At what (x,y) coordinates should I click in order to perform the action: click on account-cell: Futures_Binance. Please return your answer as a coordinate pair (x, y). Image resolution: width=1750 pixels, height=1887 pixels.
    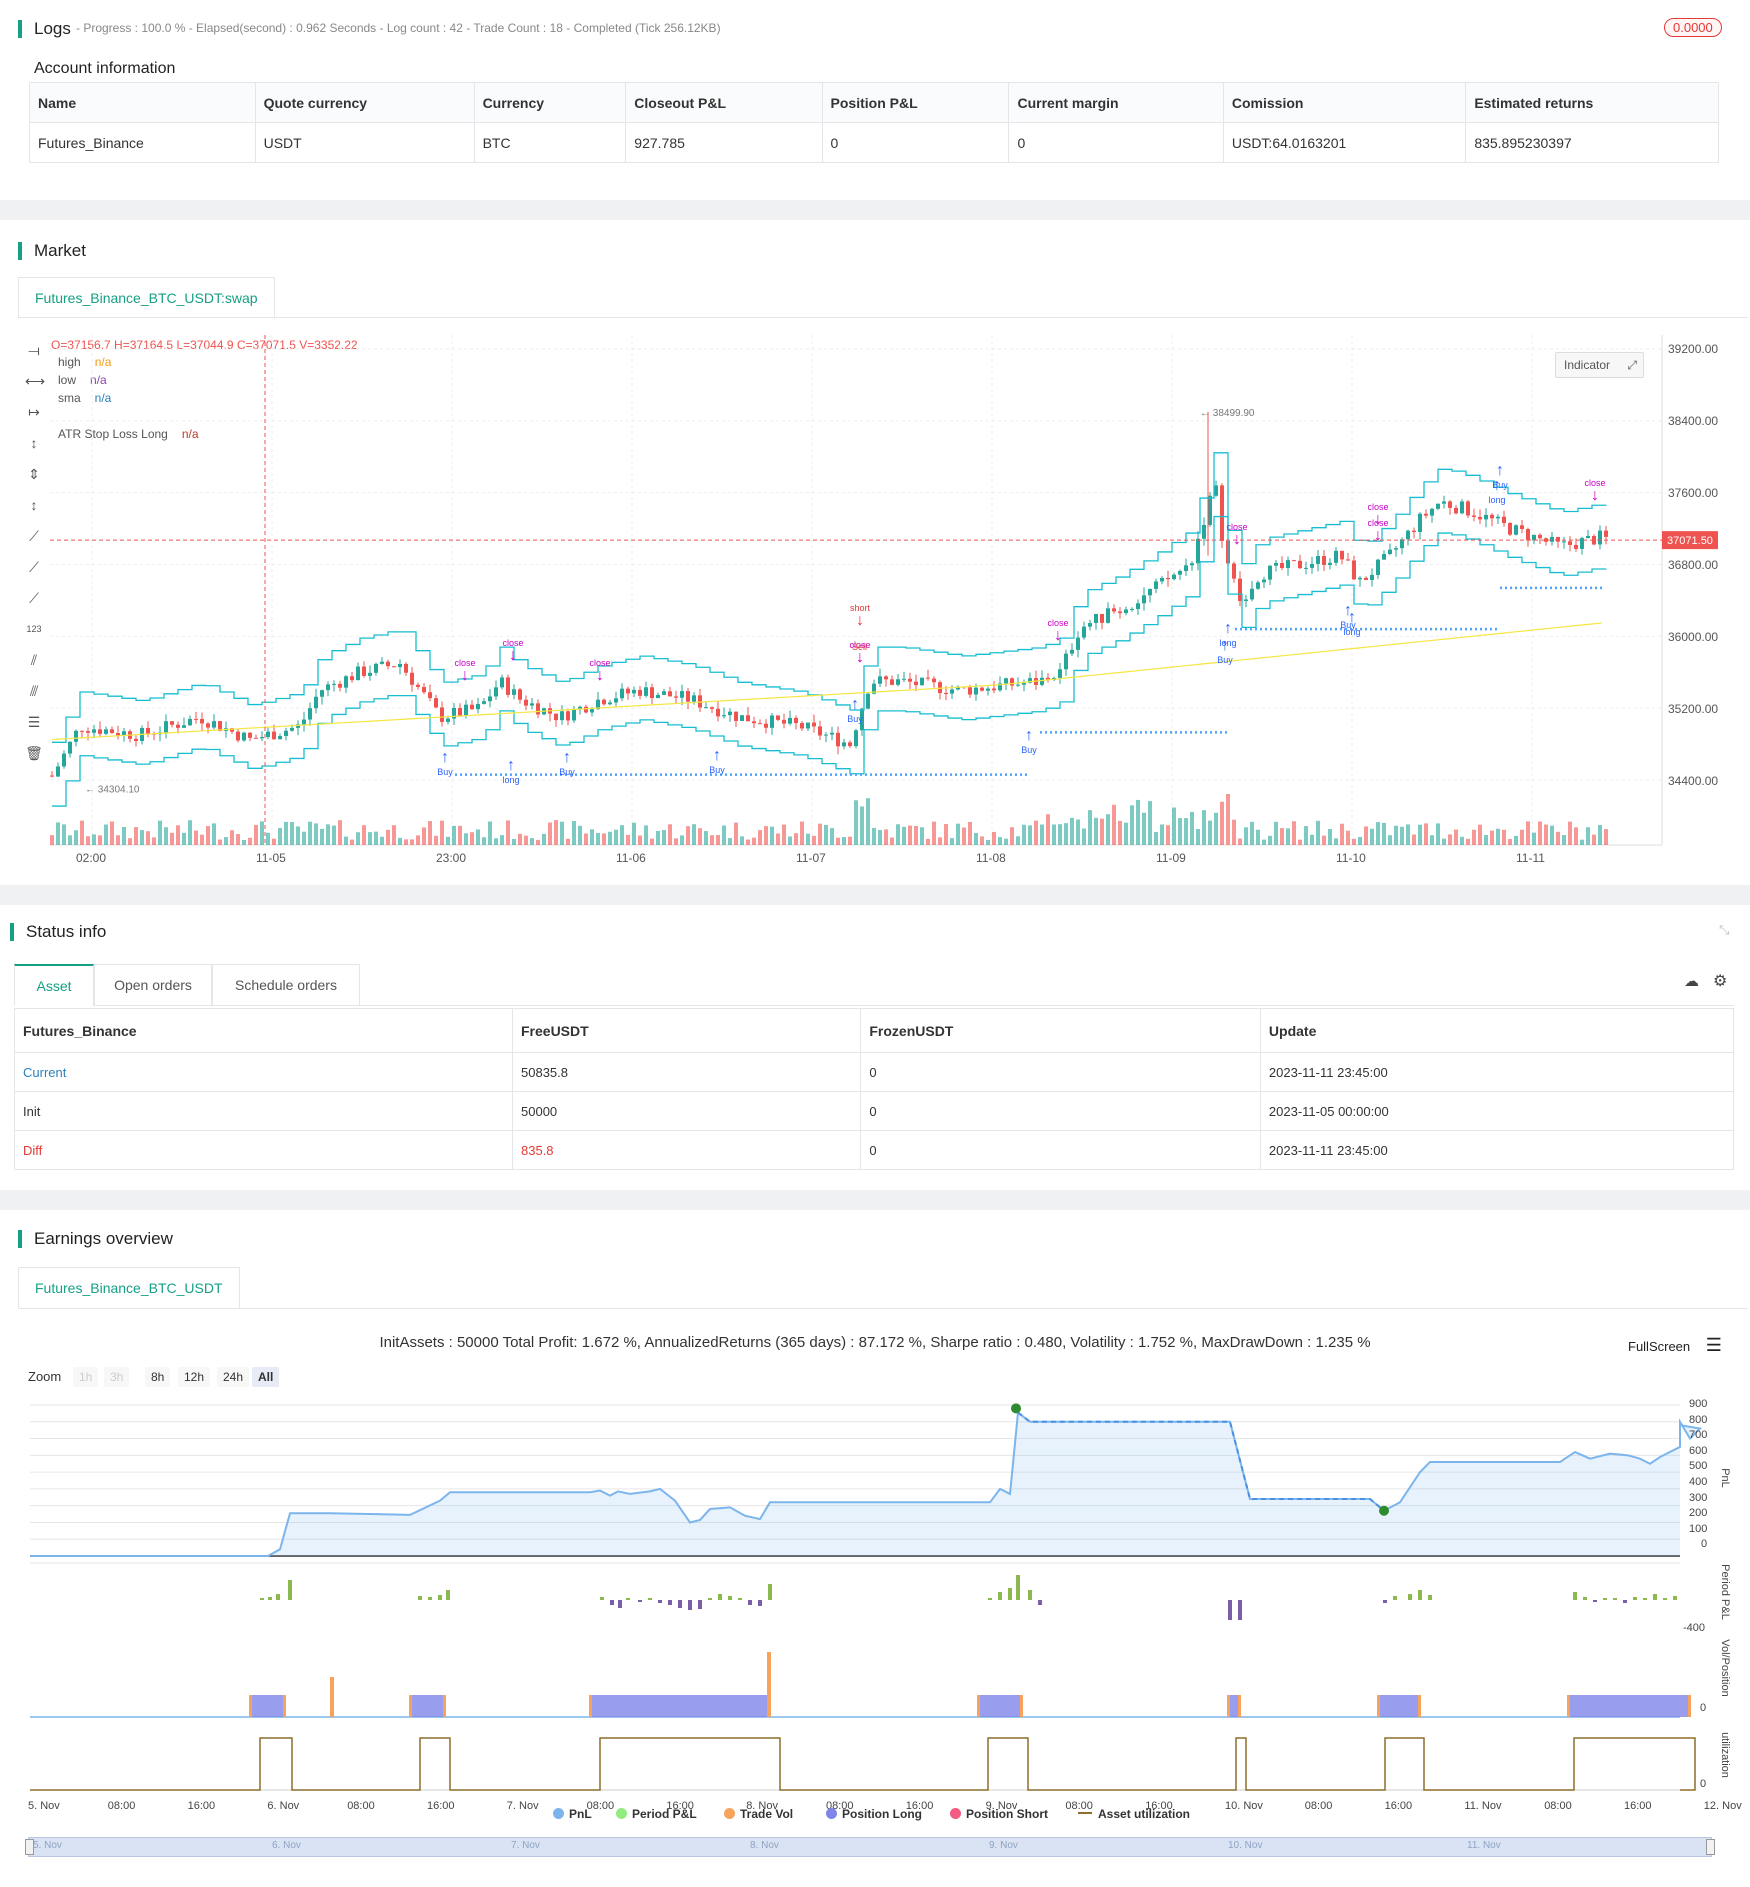
    Looking at the image, I should click on (142, 142).